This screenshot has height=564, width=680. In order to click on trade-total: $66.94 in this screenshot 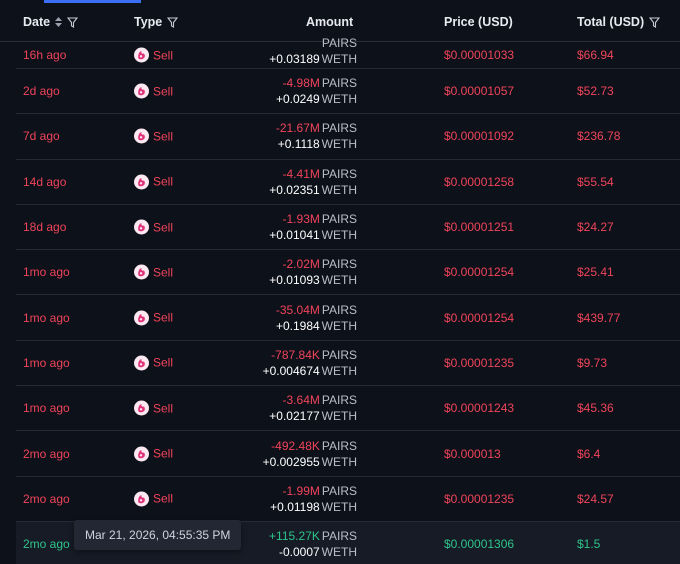, I will do `click(595, 55)`.